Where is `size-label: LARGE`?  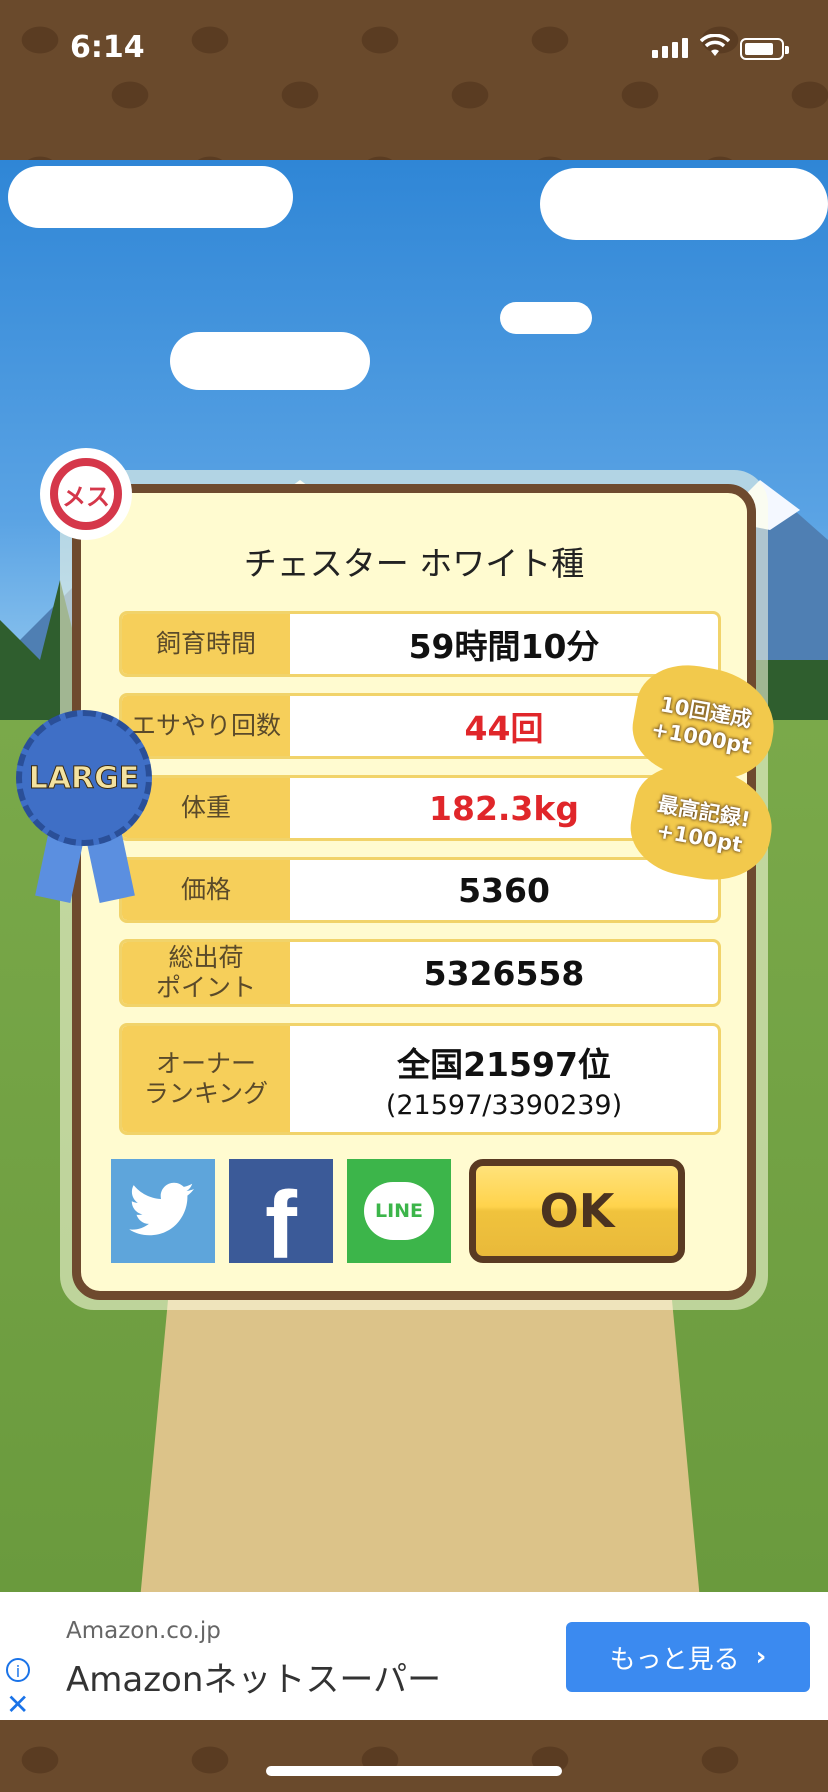
size-label: LARGE is located at coordinates (84, 778).